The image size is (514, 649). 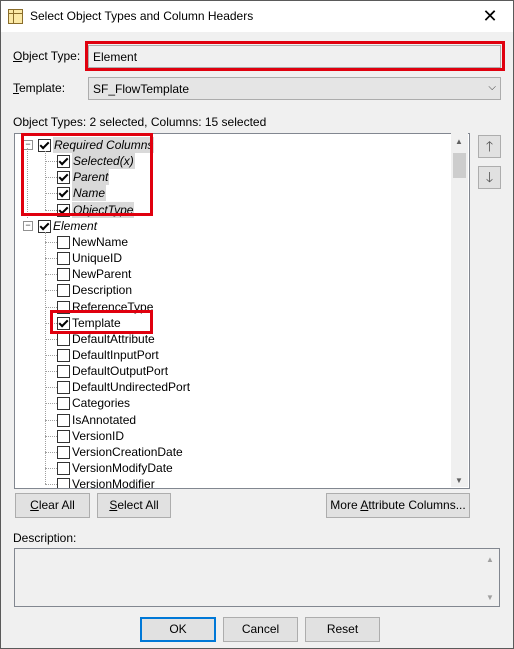 I want to click on template-select: SF_FlowTemplate ⌵, so click(x=294, y=88).